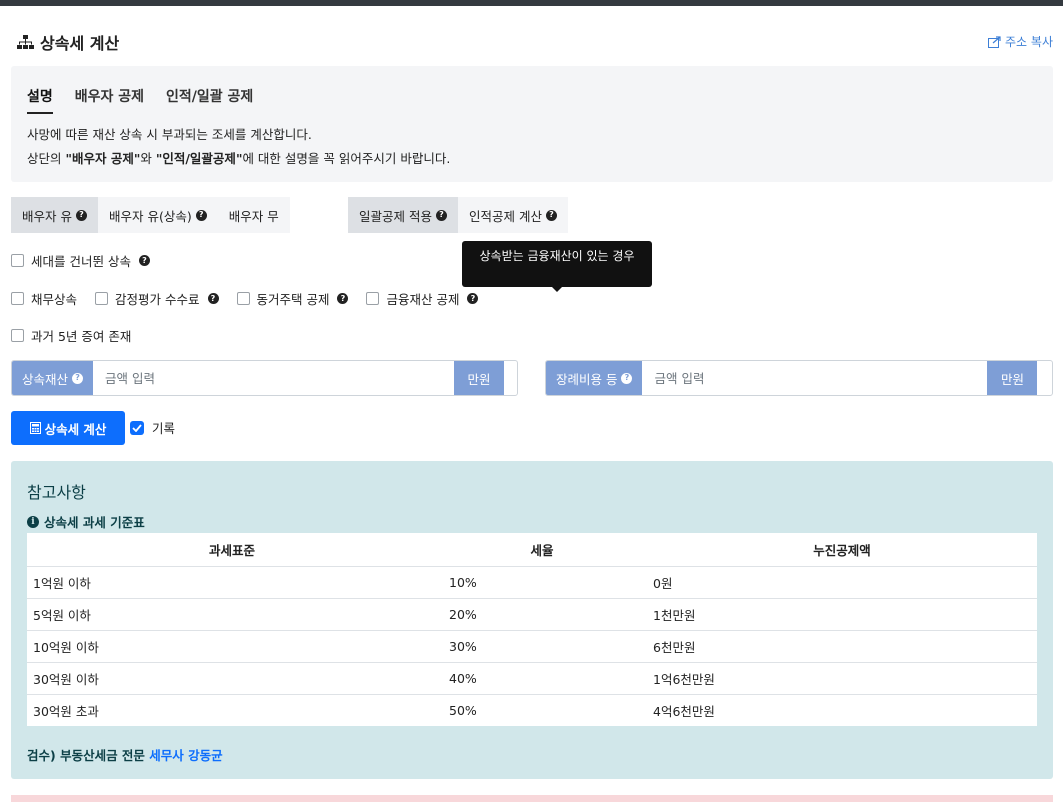 The width and height of the screenshot is (1063, 802). What do you see at coordinates (45, 379) in the screenshot?
I see `estate-label-text: 상속재산` at bounding box center [45, 379].